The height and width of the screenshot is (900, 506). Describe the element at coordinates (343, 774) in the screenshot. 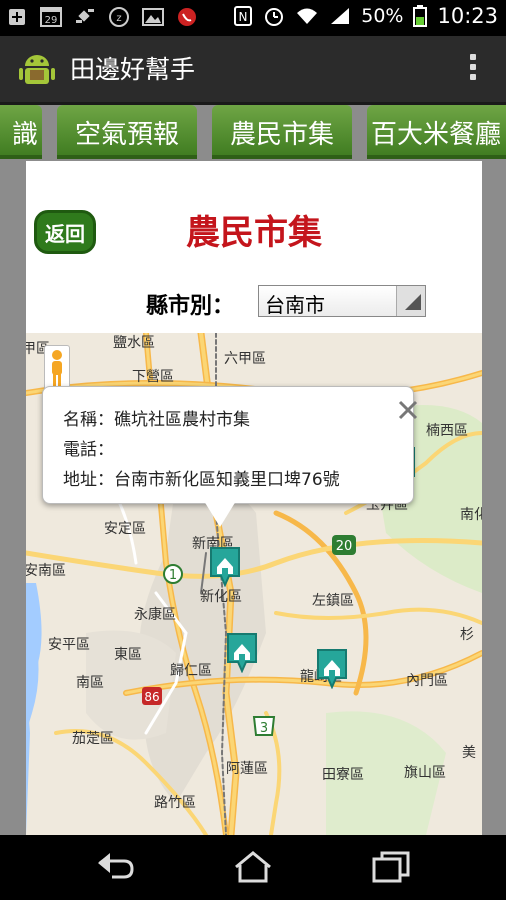

I see `svg-text: 田寮區` at that location.